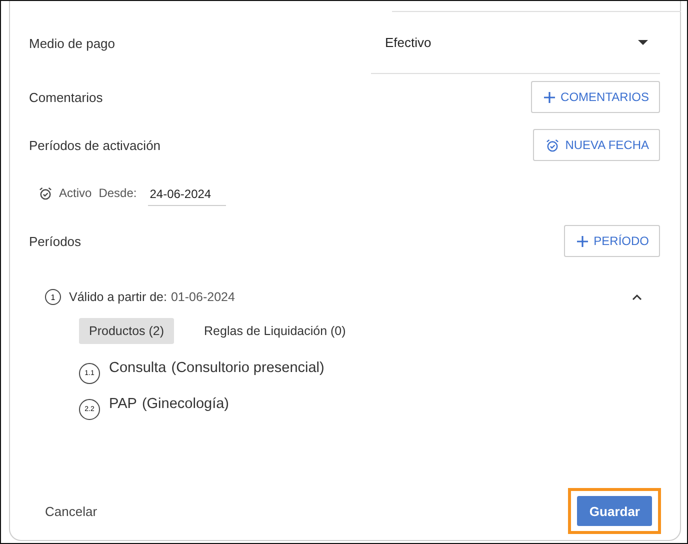  What do you see at coordinates (71, 511) in the screenshot?
I see `cancel-button: Cancelar` at bounding box center [71, 511].